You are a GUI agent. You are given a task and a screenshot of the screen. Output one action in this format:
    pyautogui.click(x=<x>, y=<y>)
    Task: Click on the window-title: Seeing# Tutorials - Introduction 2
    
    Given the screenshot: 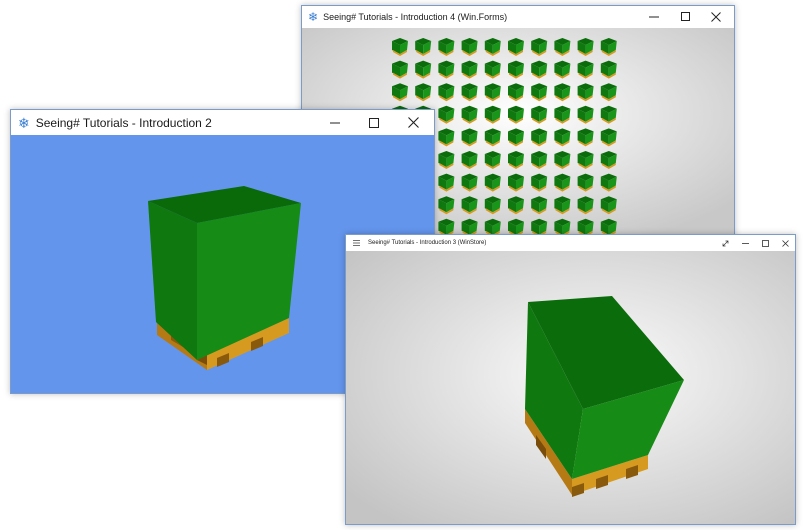 What is the action you would take?
    pyautogui.click(x=123, y=122)
    